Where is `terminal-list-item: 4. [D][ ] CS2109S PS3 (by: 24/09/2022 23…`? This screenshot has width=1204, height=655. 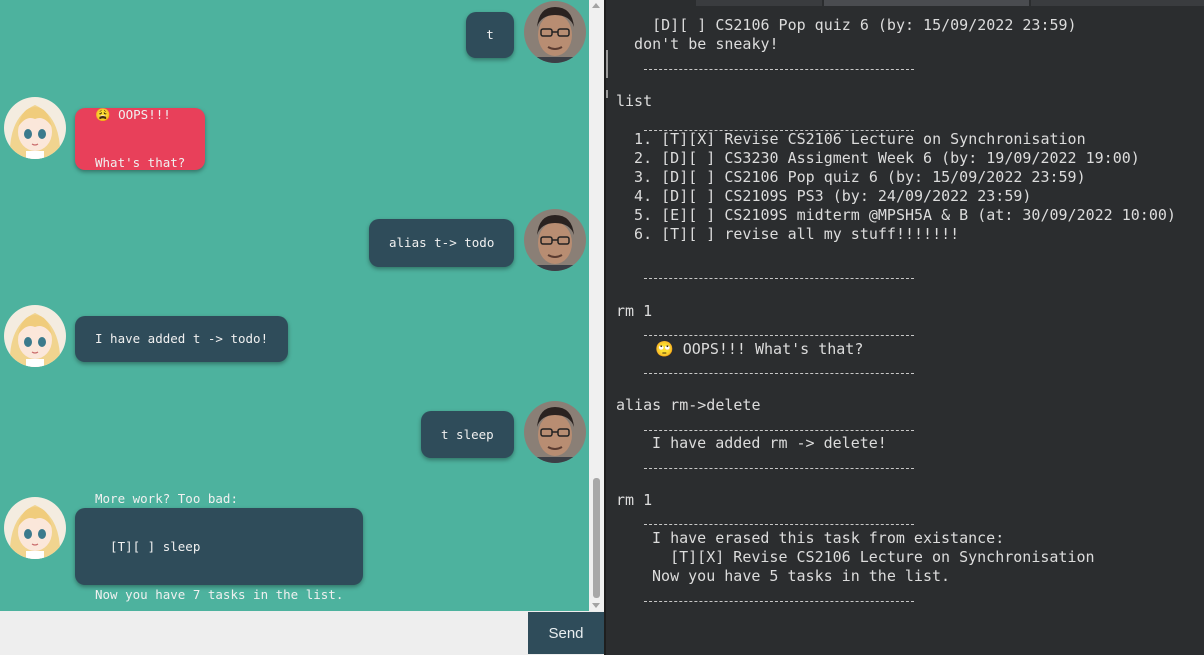
terminal-list-item: 4. [D][ ] CS2109S PS3 (by: 24/09/2022 23… is located at coordinates (824, 196).